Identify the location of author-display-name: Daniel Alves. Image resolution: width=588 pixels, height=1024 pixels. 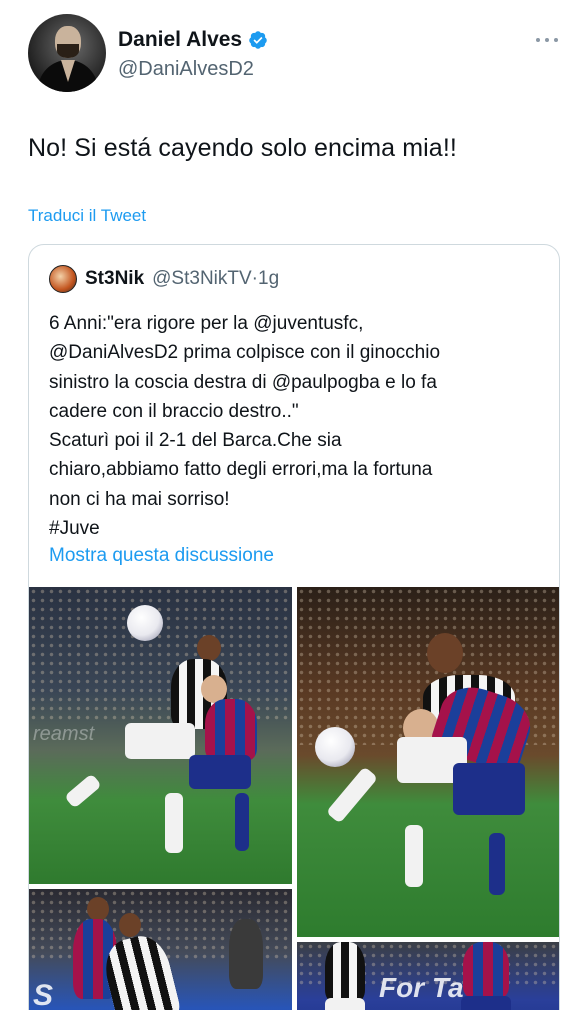
(180, 40).